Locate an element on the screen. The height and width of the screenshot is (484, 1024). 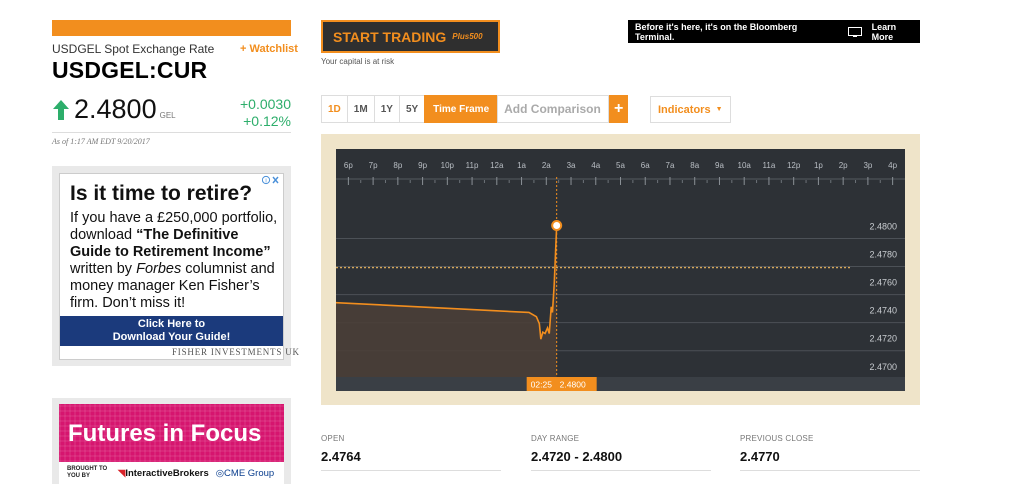
x-tick-label: 3p is located at coordinates (867, 165).